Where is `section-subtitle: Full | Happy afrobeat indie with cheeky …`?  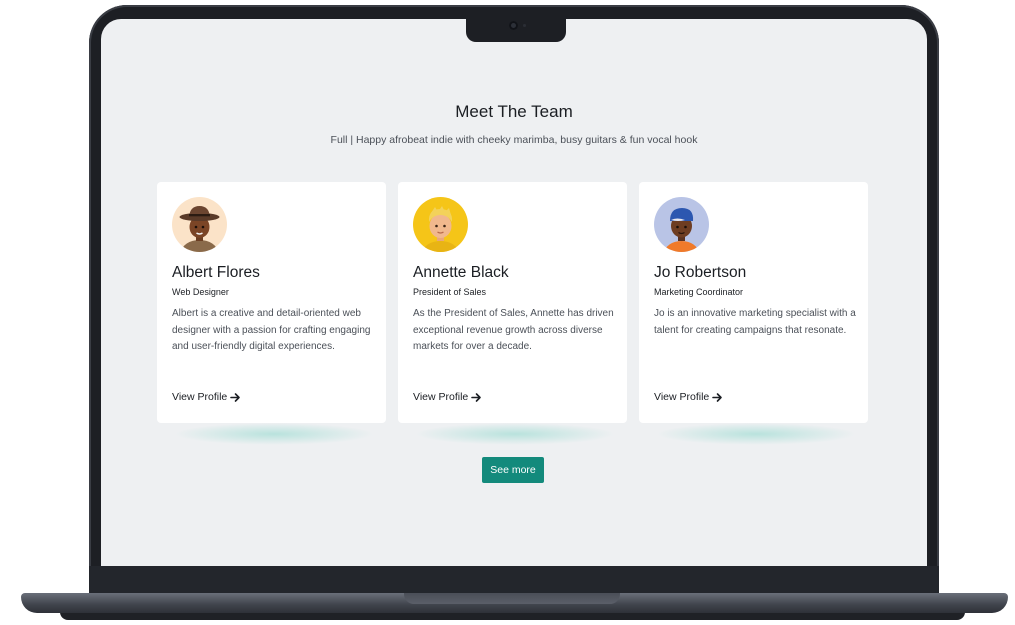 section-subtitle: Full | Happy afrobeat indie with cheeky … is located at coordinates (514, 140).